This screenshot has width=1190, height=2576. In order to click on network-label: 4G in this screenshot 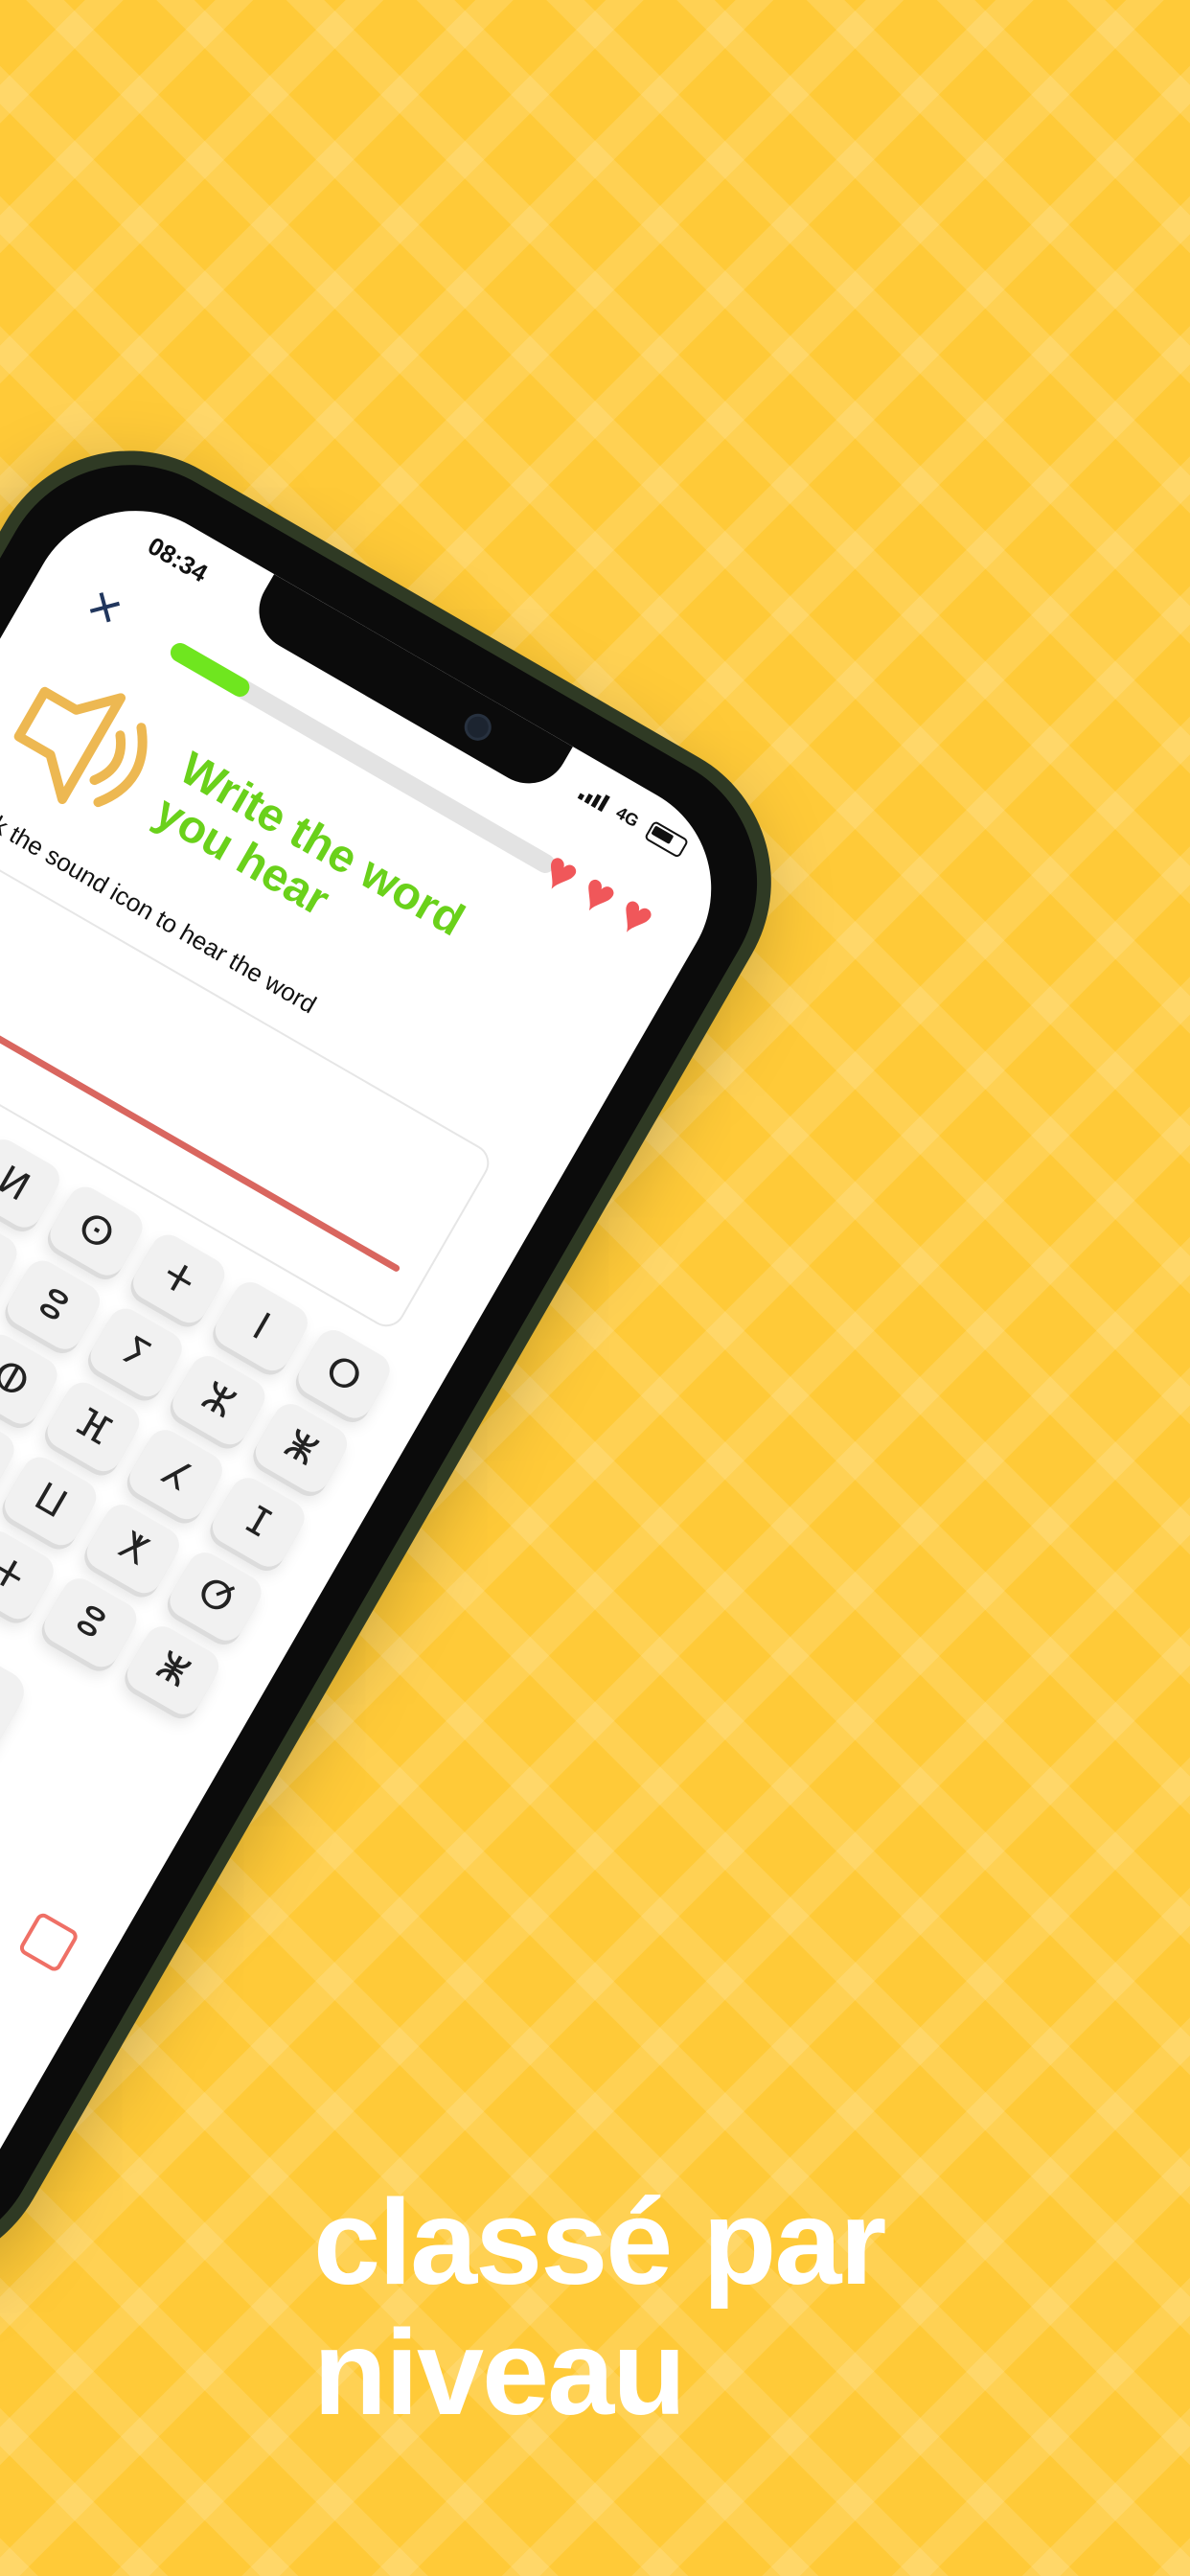, I will do `click(627, 816)`.